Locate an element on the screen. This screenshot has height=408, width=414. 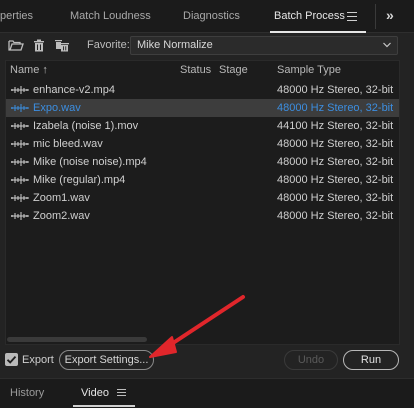
column-header-sample-type: Sample Type is located at coordinates (309, 70).